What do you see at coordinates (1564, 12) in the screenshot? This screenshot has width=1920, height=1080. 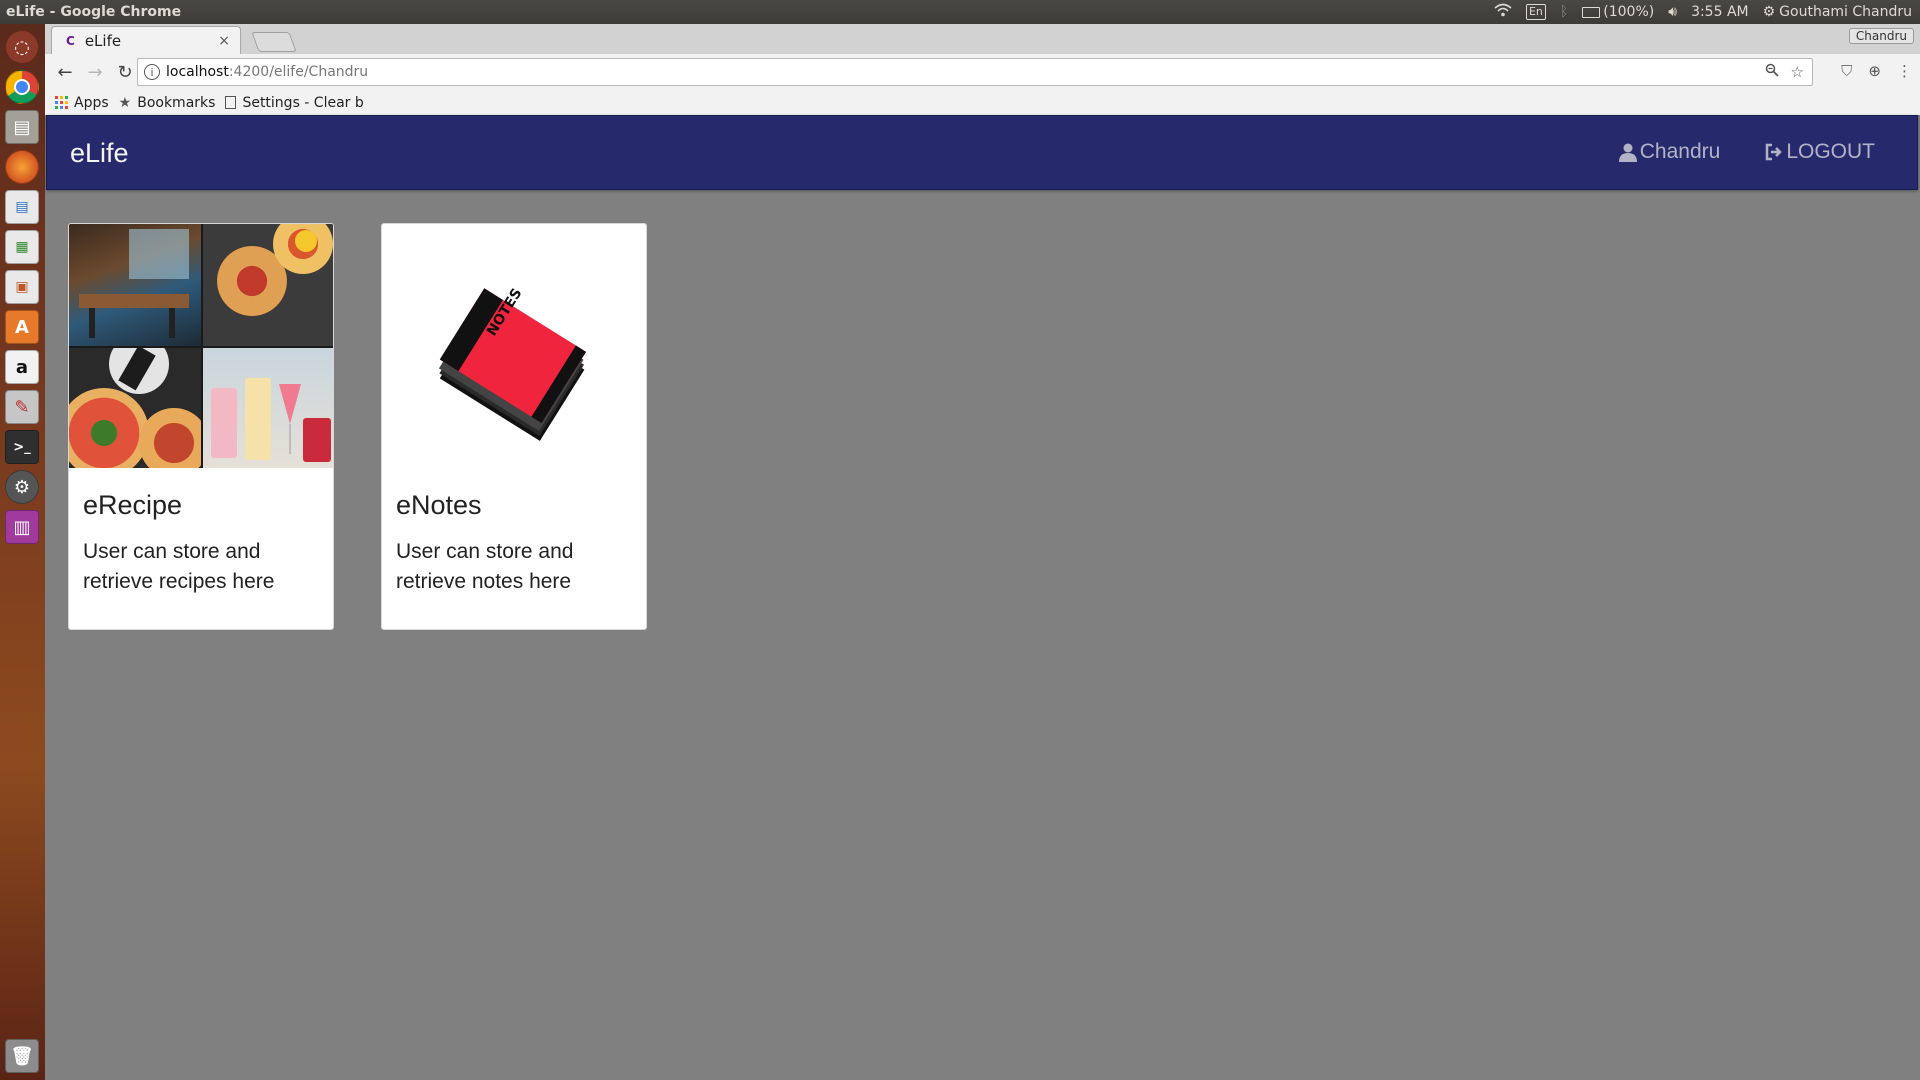 I see `bluetooth-icon: ᛒ` at bounding box center [1564, 12].